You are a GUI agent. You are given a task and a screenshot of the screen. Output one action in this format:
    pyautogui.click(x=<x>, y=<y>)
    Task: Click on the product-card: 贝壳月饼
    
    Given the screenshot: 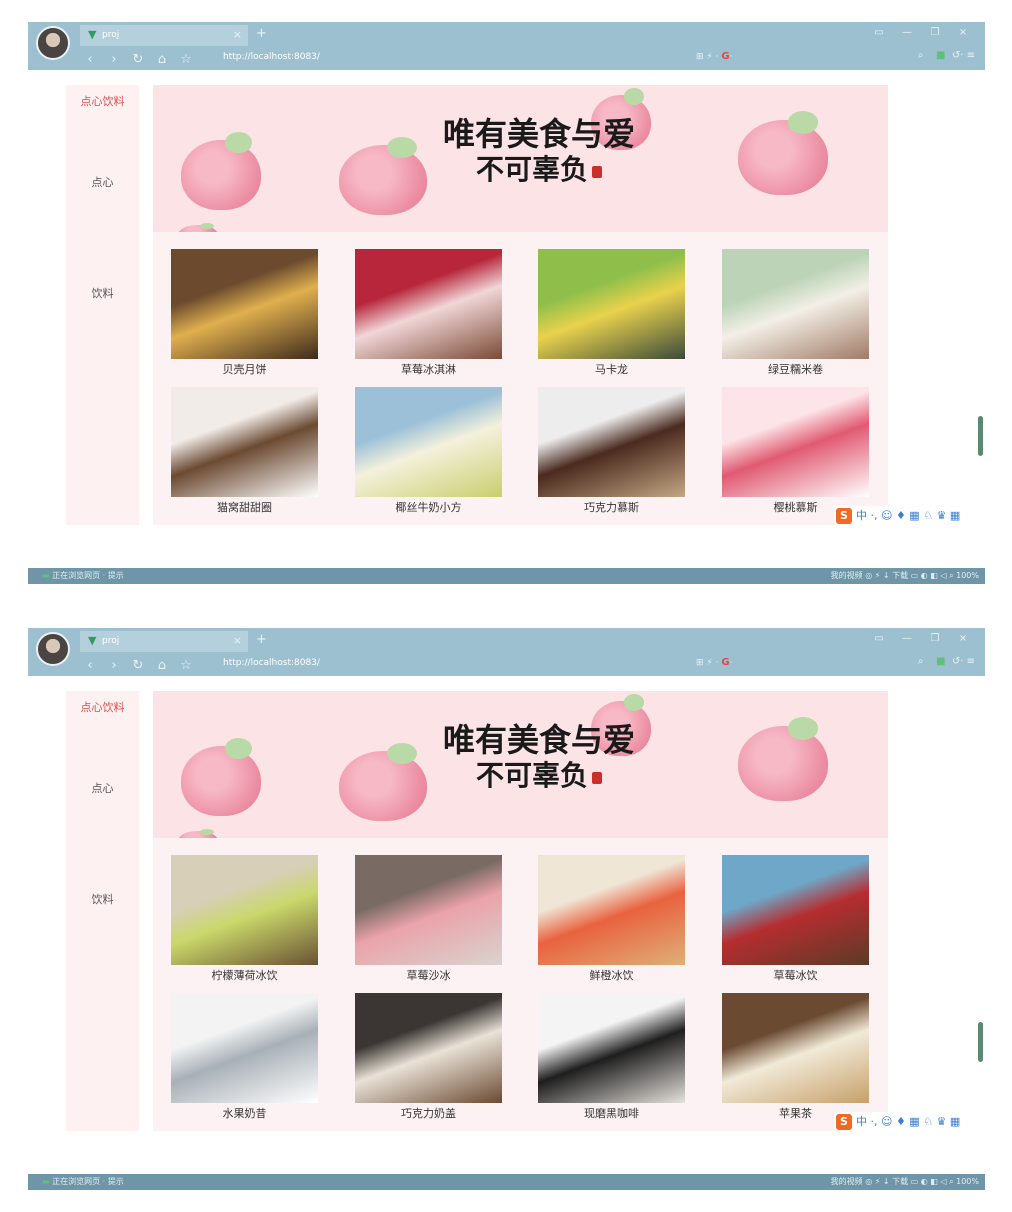 What is the action you would take?
    pyautogui.click(x=244, y=314)
    